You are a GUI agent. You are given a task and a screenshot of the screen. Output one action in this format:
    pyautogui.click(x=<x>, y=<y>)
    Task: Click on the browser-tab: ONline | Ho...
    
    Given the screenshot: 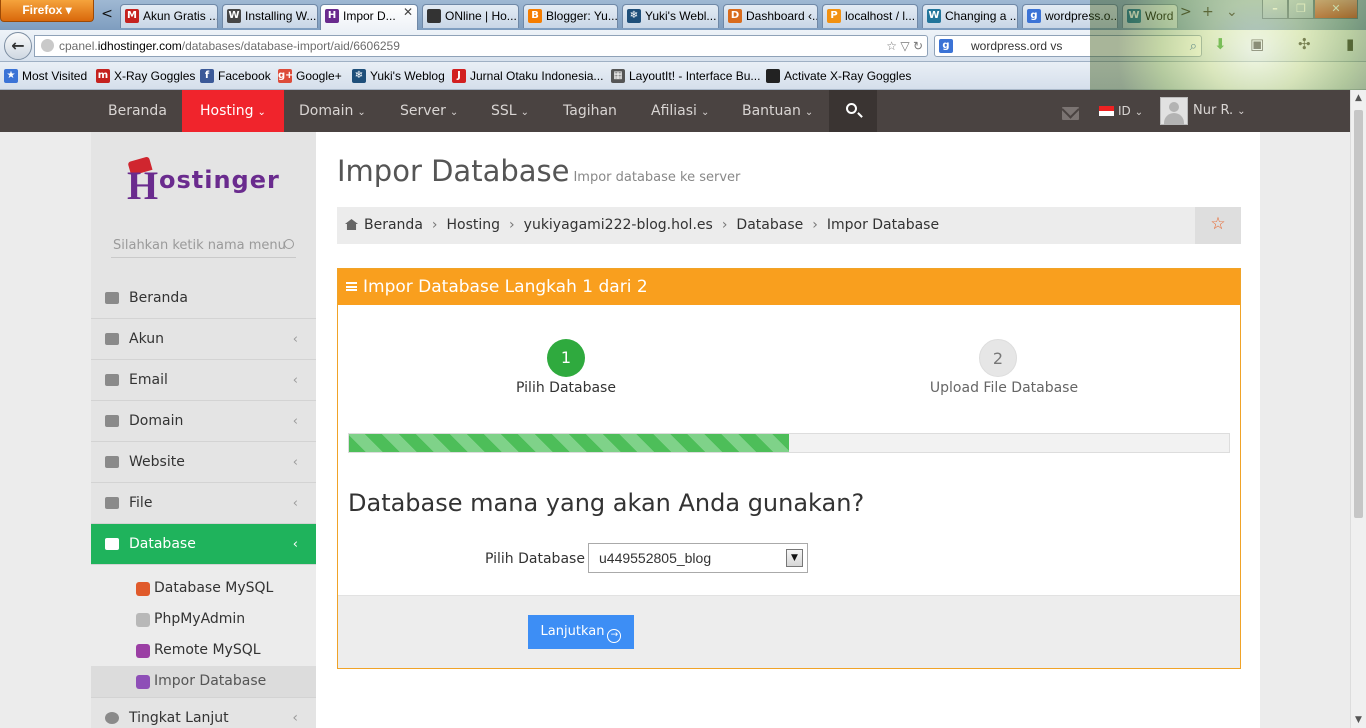 What is the action you would take?
    pyautogui.click(x=470, y=16)
    